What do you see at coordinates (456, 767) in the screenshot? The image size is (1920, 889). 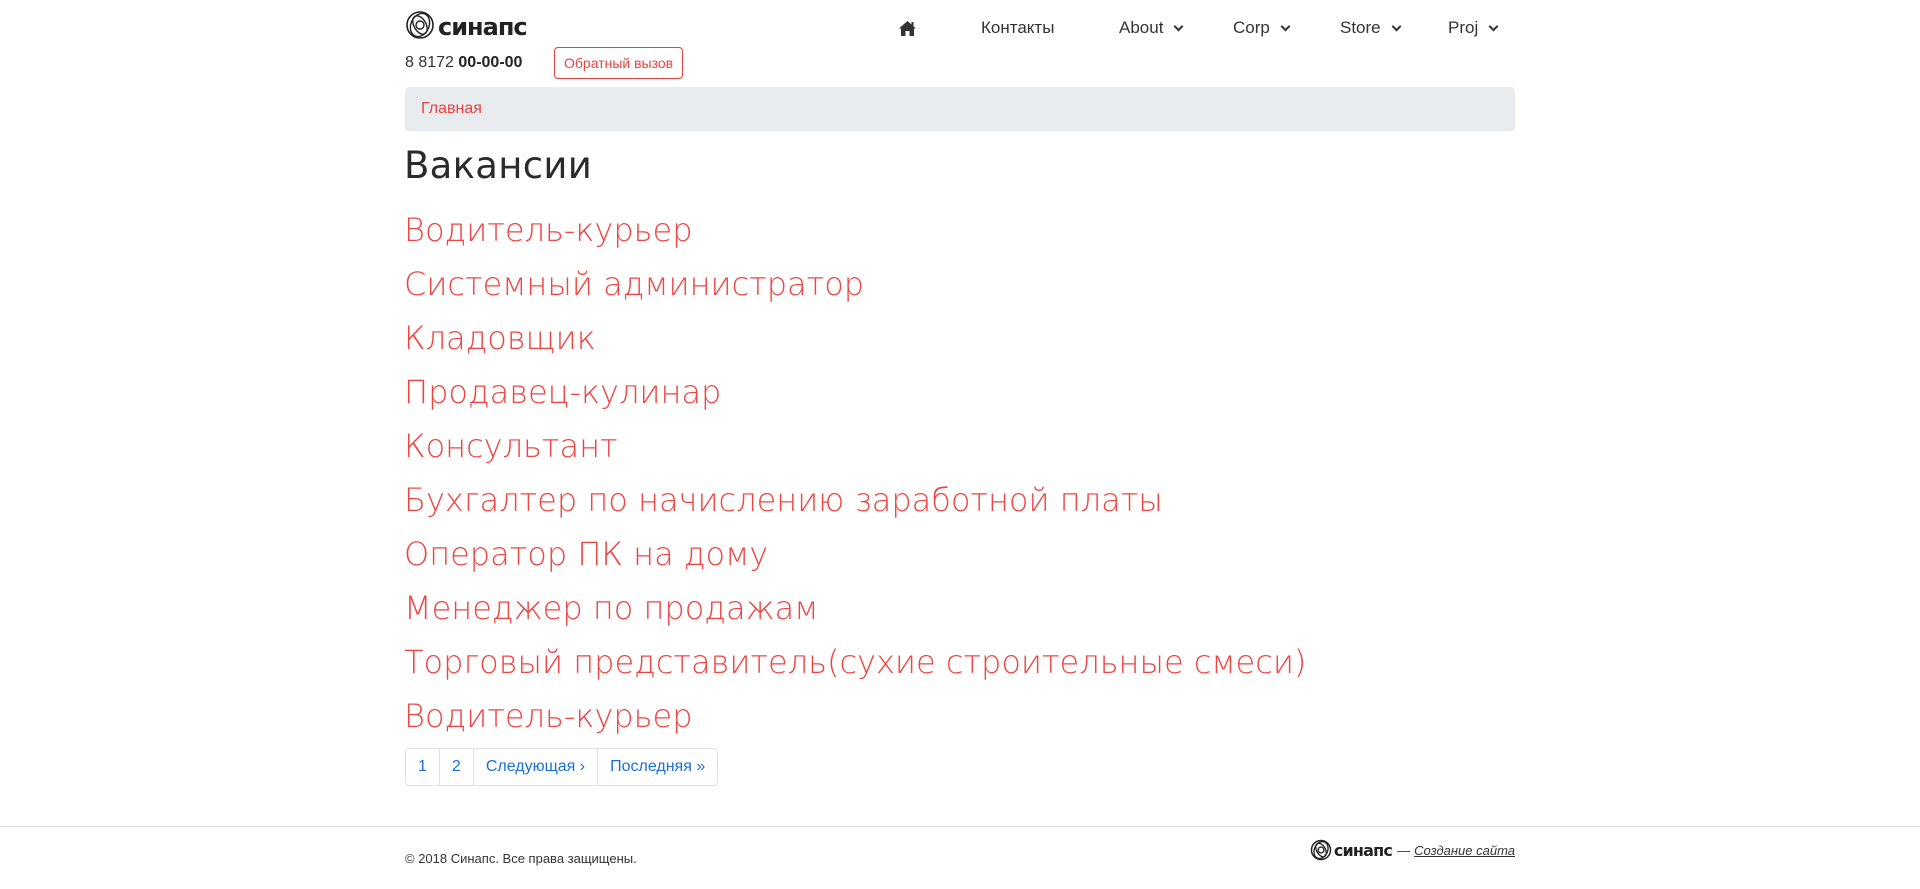 I see `page-link-2: 2` at bounding box center [456, 767].